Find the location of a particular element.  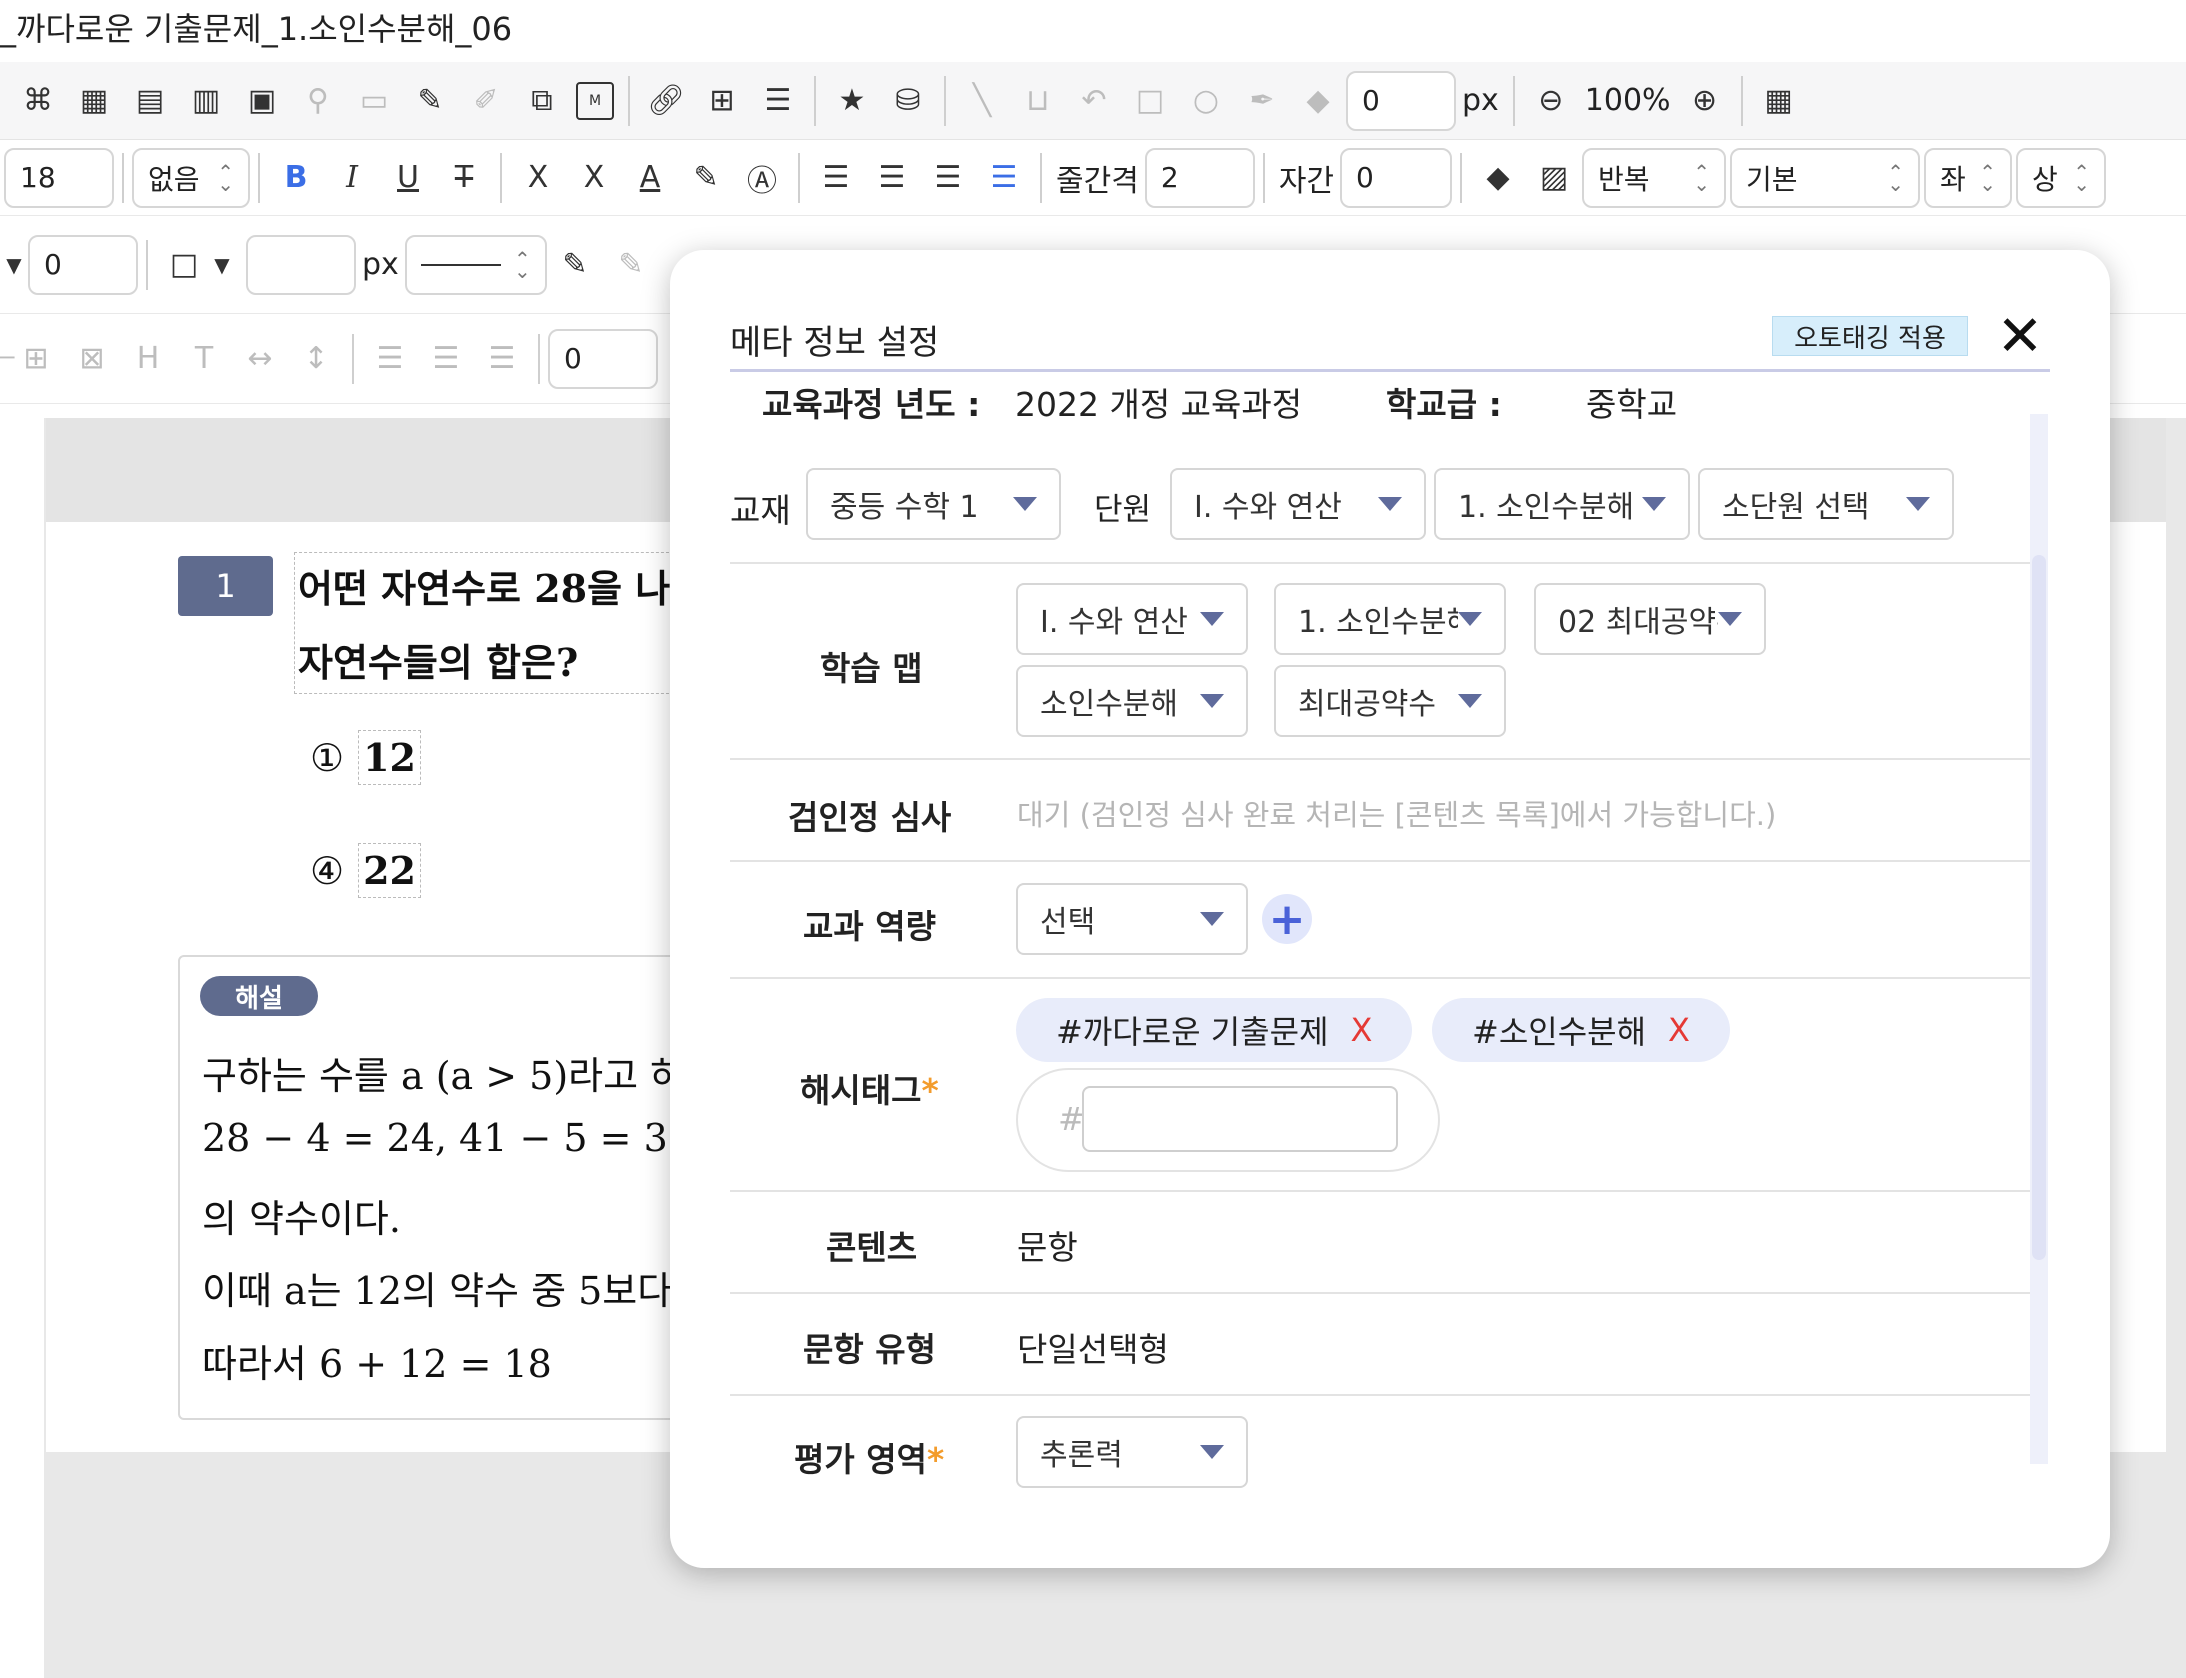

hashtag-input is located at coordinates (1240, 1119).